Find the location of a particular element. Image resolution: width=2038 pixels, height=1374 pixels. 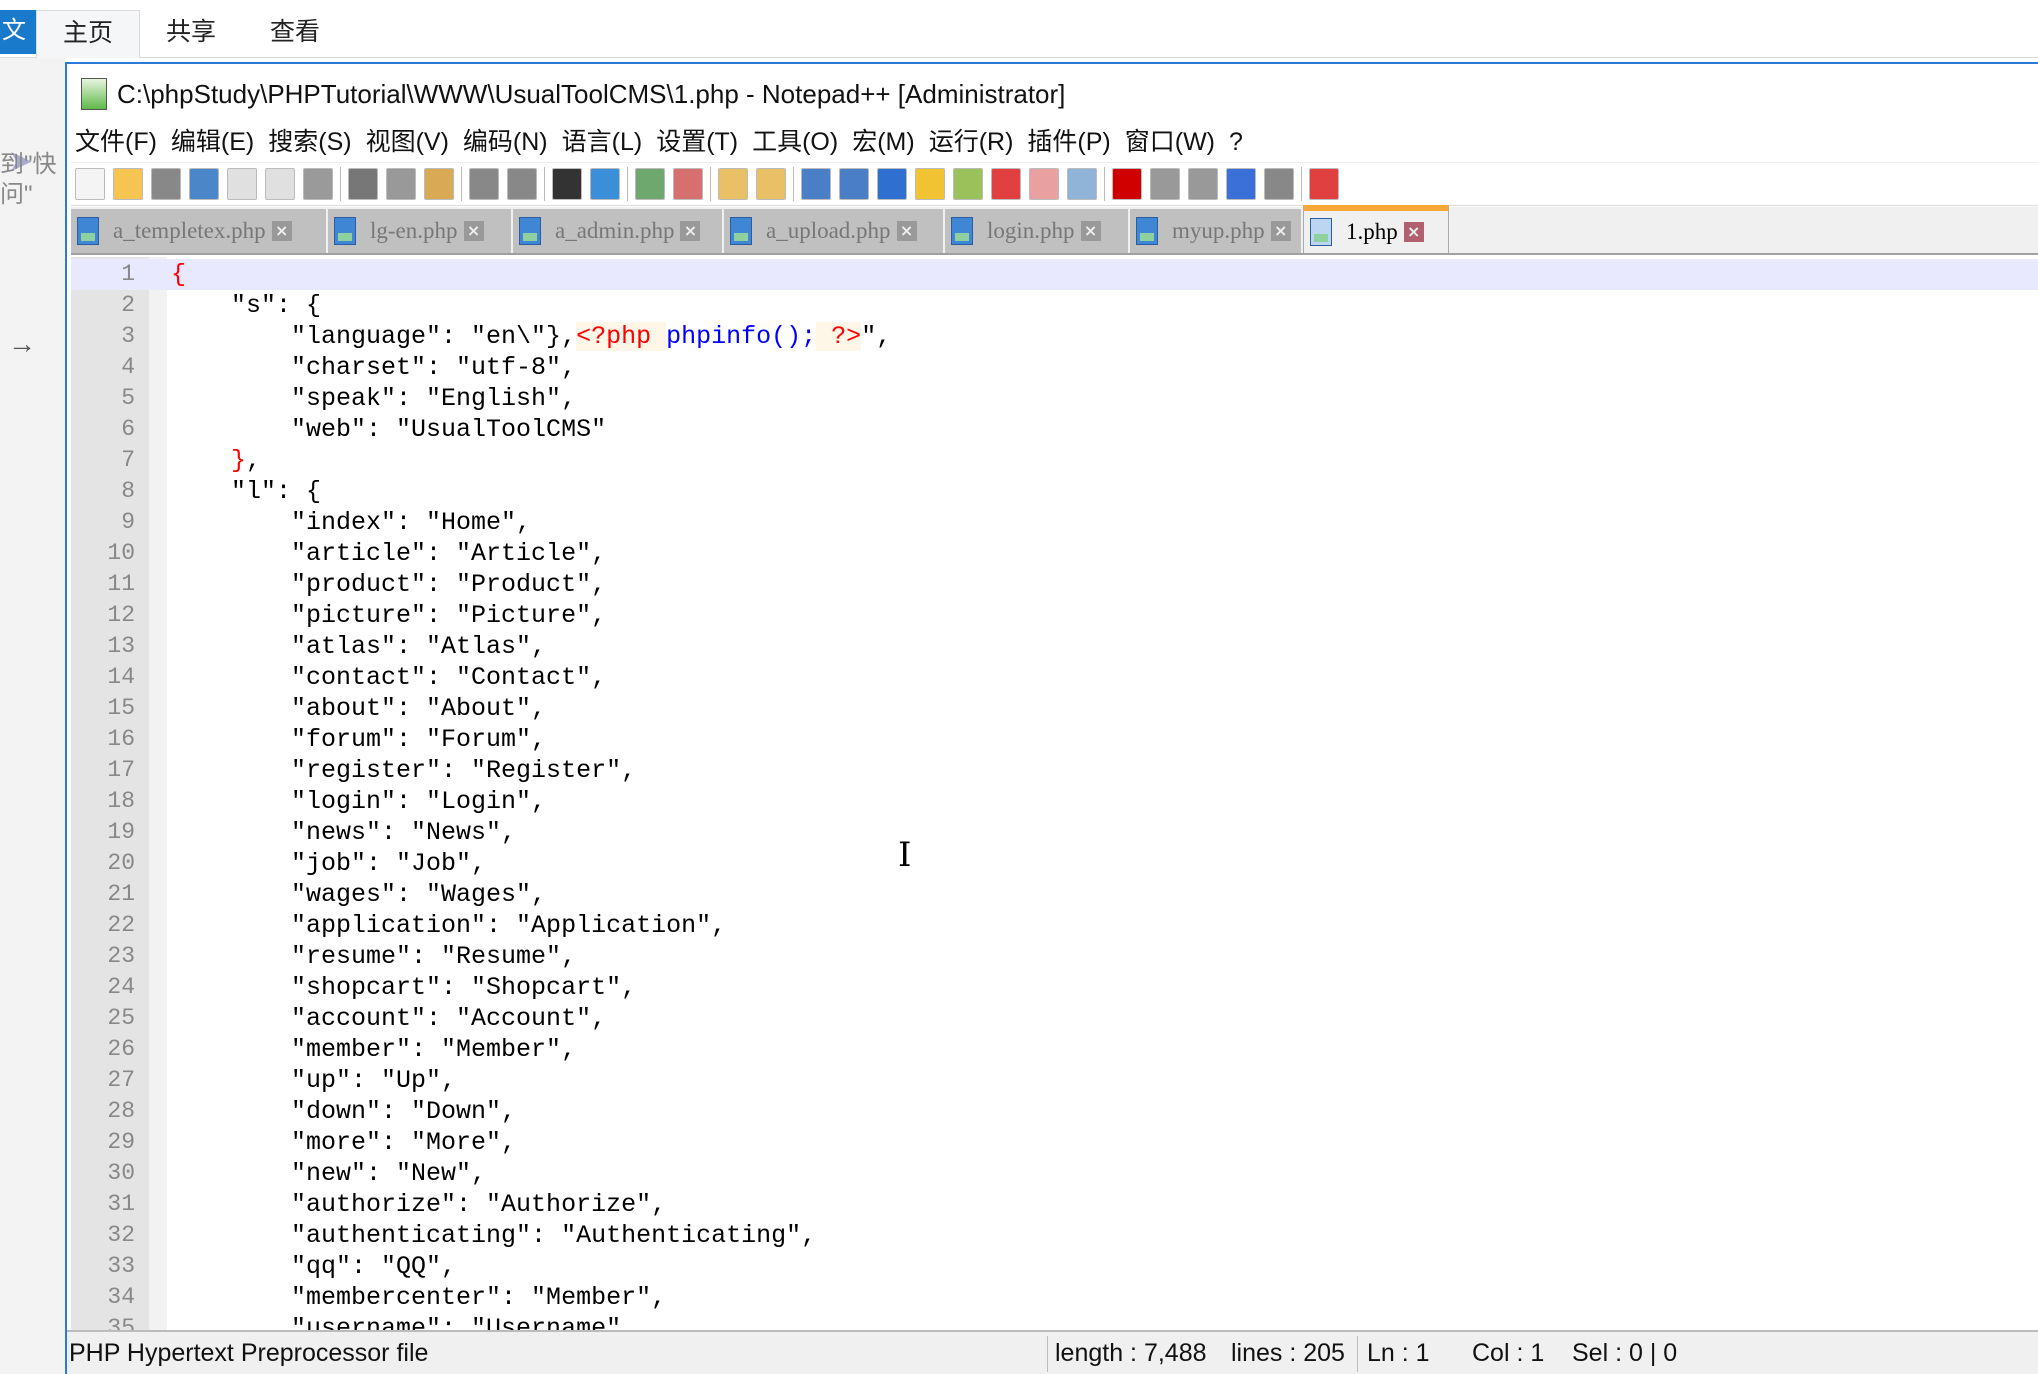

code-token: "username": "Username" is located at coordinates (396, 1322).